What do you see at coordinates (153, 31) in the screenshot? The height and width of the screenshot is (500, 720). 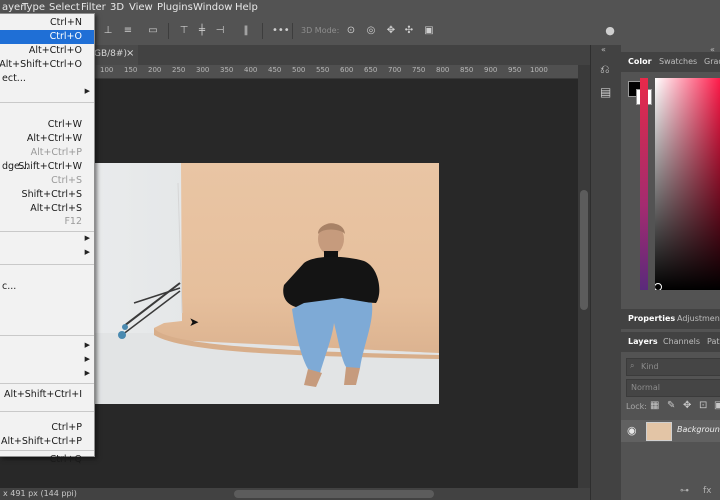 I see `distribute-icon: ▭` at bounding box center [153, 31].